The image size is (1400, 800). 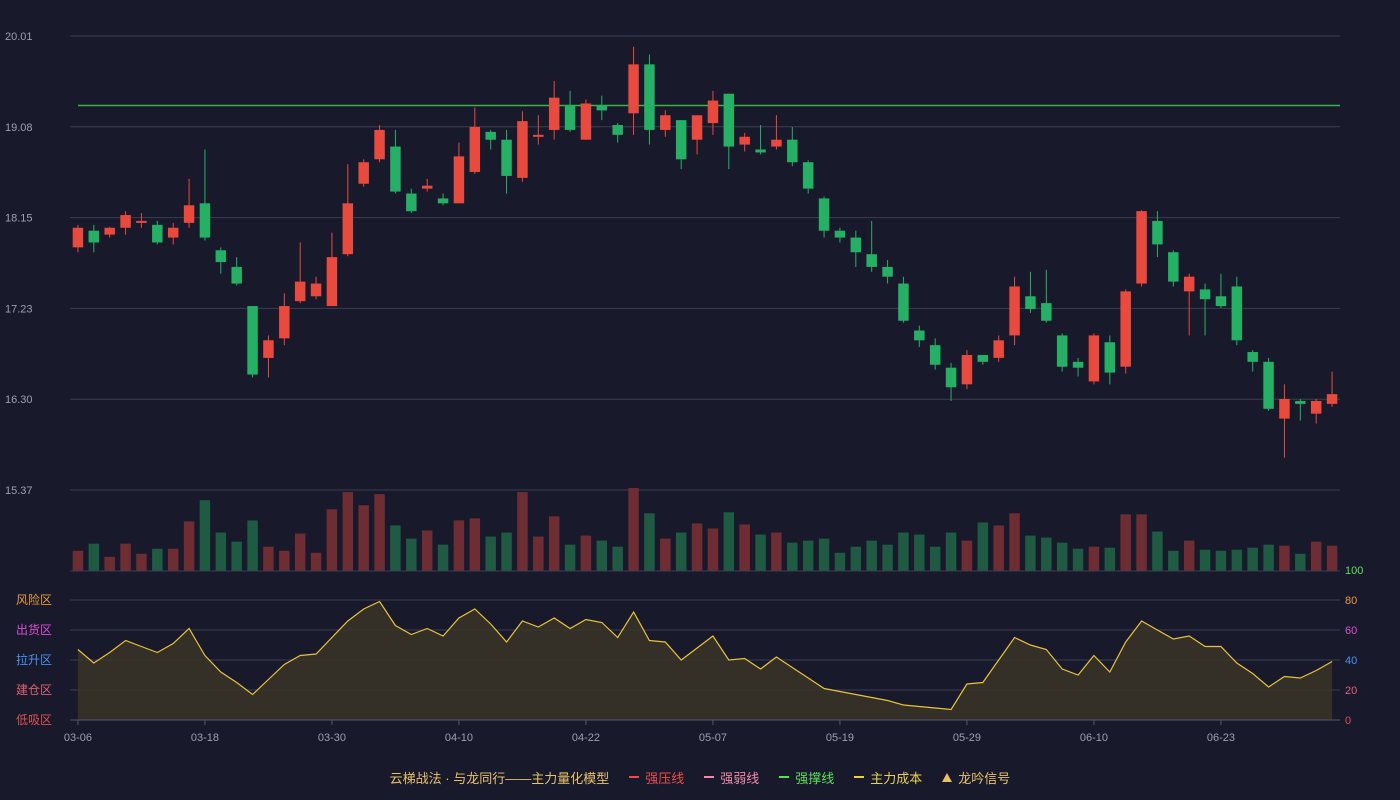 I want to click on indicator-tick-label: 100, so click(x=1354, y=571).